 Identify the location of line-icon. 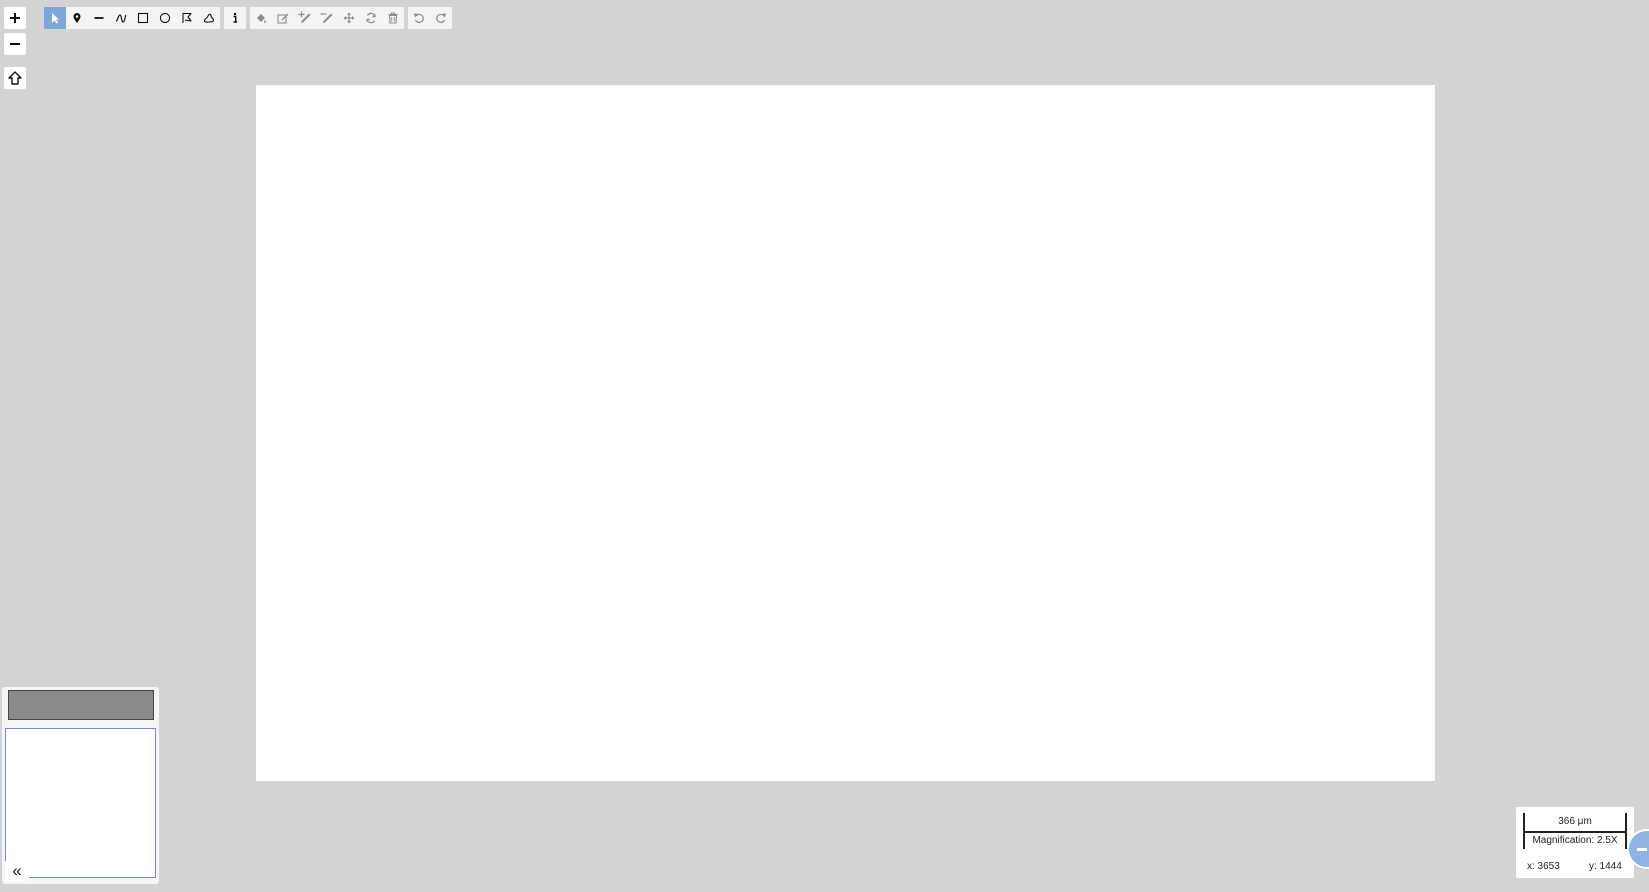
(99, 18).